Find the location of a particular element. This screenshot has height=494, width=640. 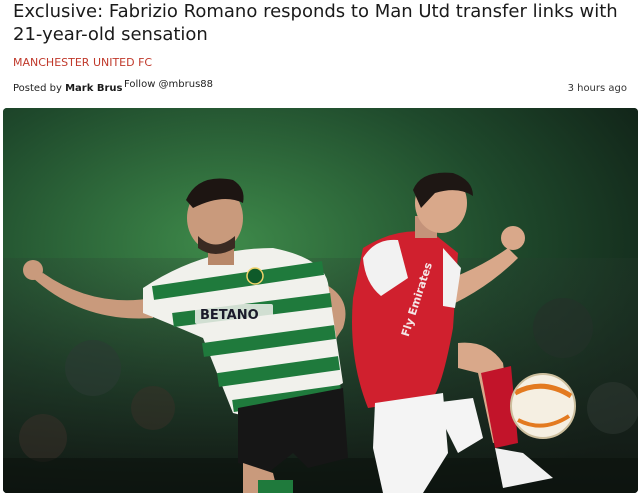

football is located at coordinates (543, 406).